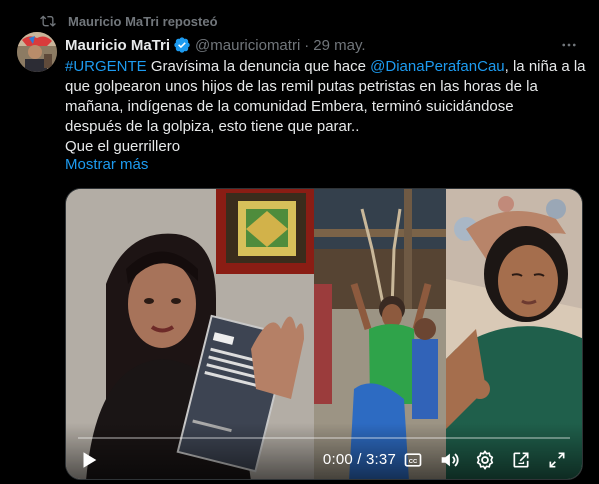  Describe the element at coordinates (324, 438) in the screenshot. I see `video-progress-bar` at that location.